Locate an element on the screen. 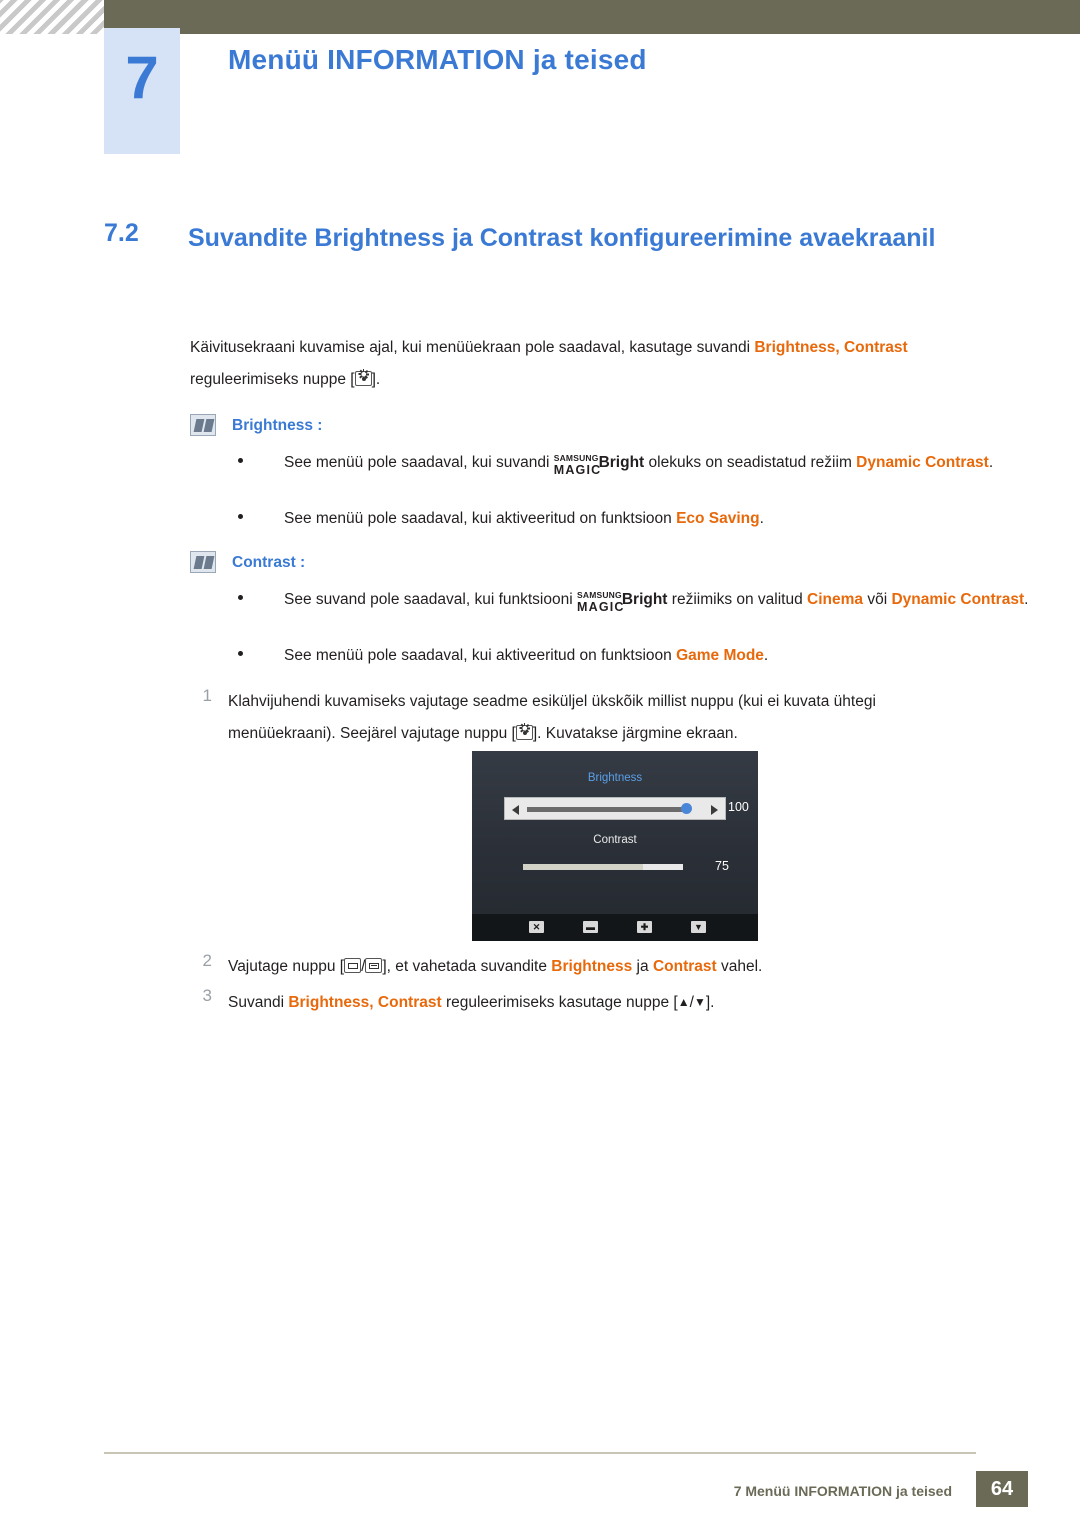  enter-key-icon is located at coordinates (374, 965).